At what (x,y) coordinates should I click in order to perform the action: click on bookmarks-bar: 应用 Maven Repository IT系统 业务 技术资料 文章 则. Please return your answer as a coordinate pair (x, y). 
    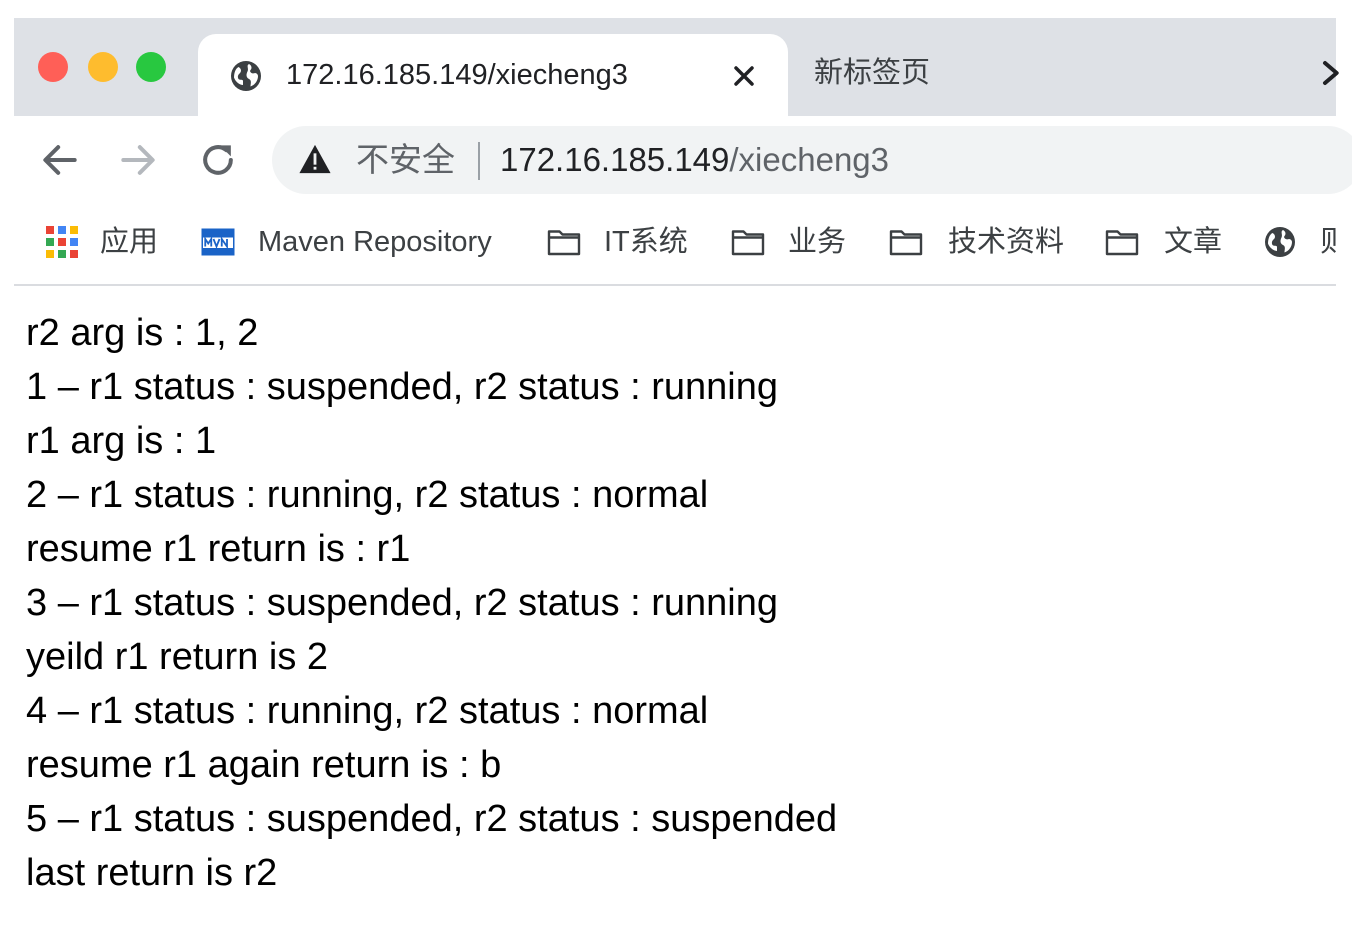
    Looking at the image, I should click on (675, 245).